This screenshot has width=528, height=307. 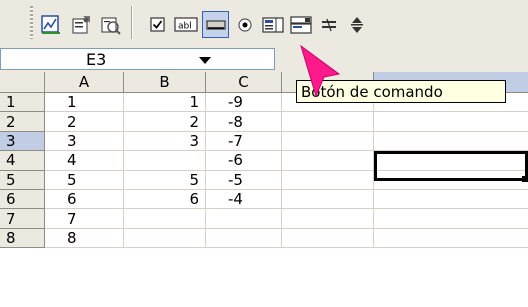 I want to click on option-button-icon, so click(x=244, y=24).